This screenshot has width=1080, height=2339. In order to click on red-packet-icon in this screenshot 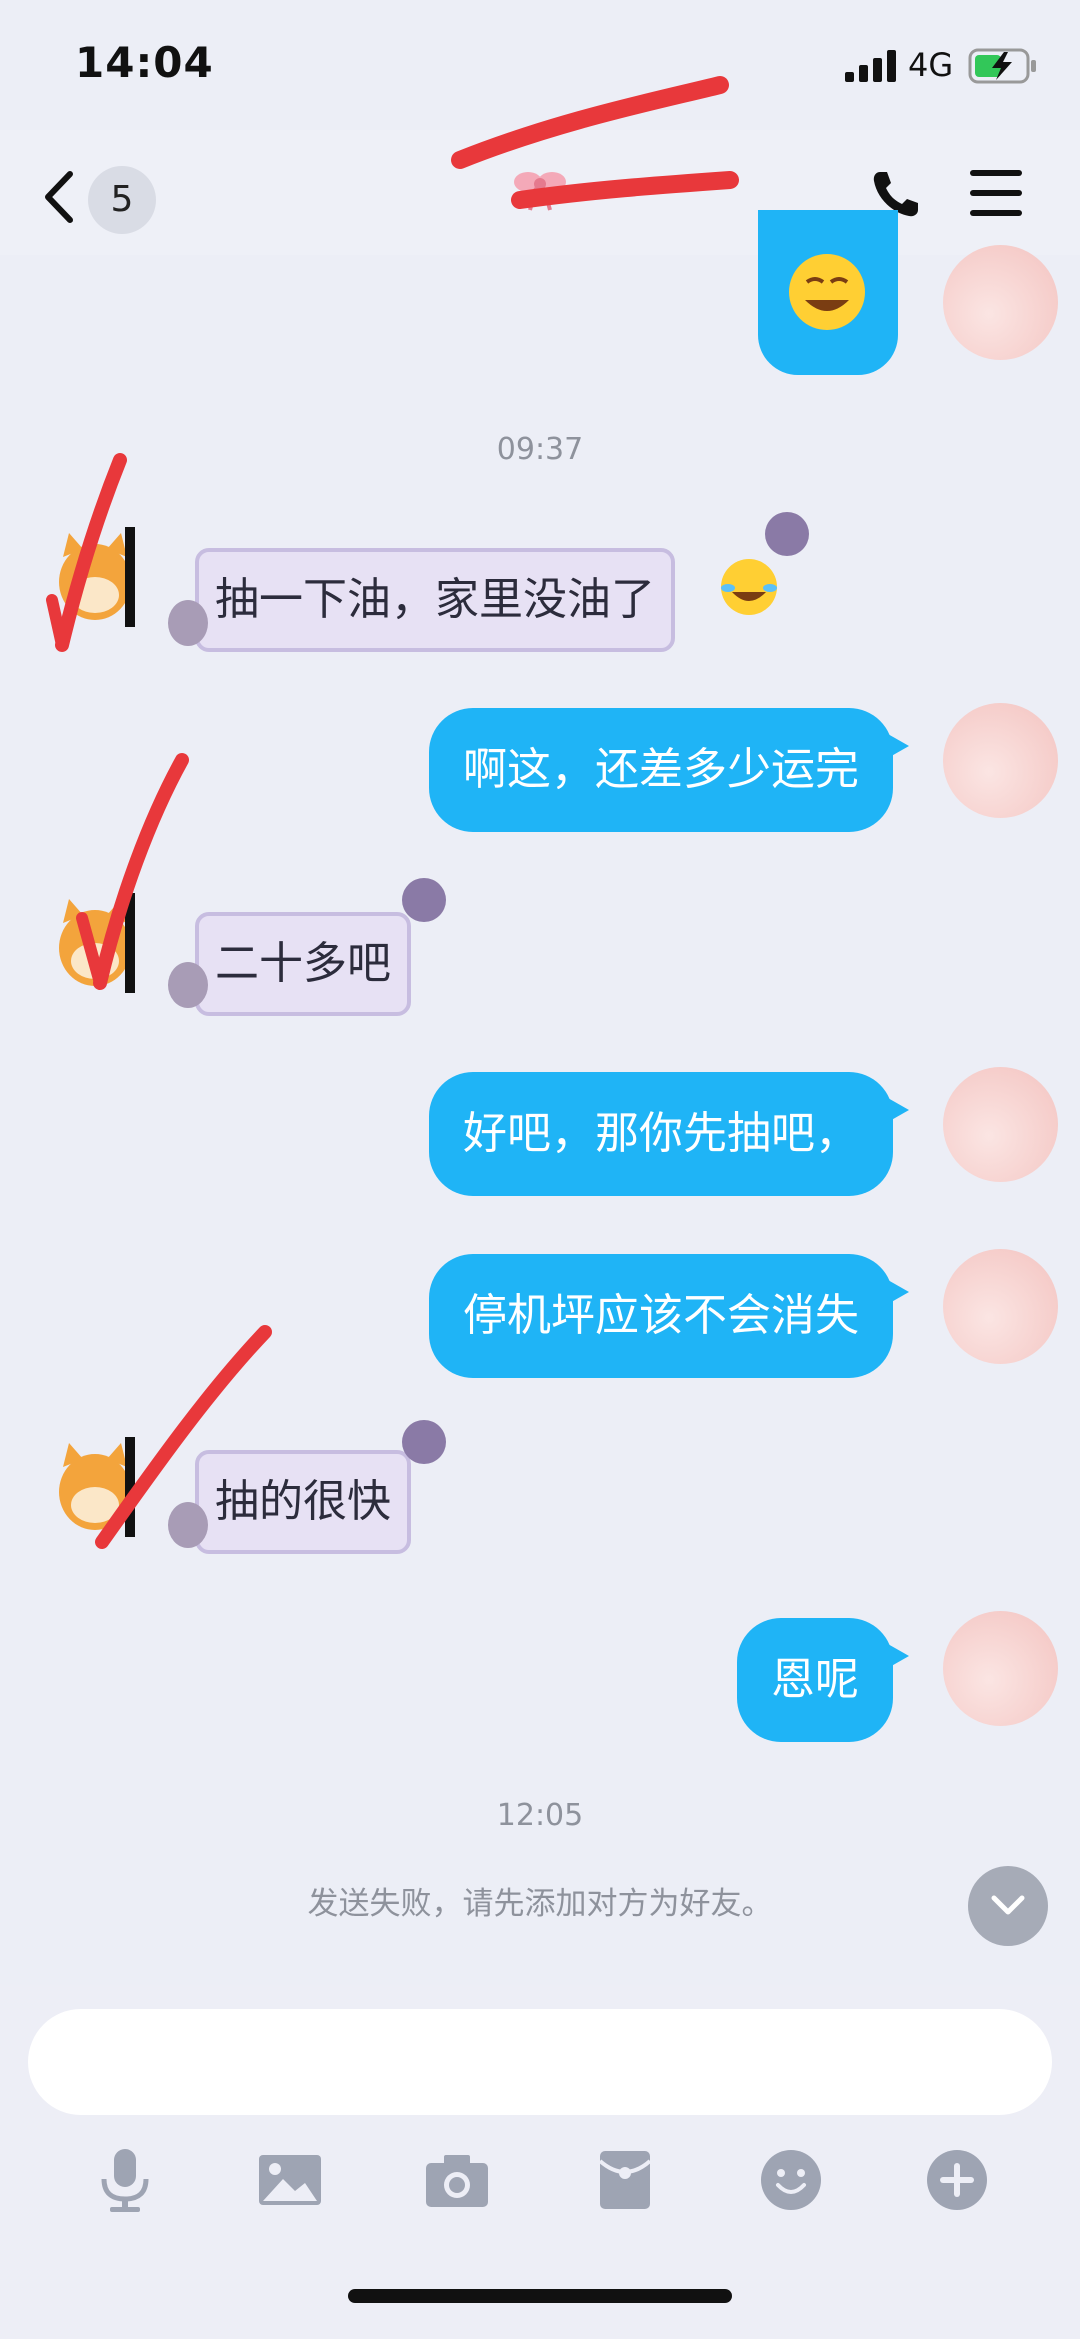, I will do `click(625, 2180)`.